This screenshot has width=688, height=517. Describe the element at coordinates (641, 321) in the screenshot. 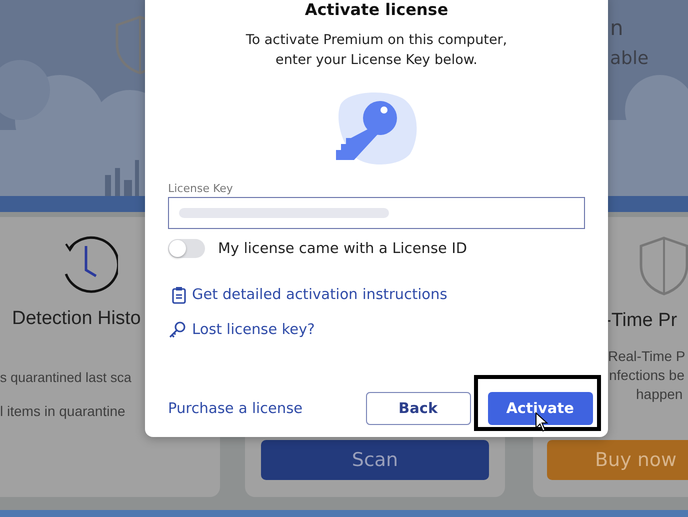

I see `card-title: -Time Pr` at that location.